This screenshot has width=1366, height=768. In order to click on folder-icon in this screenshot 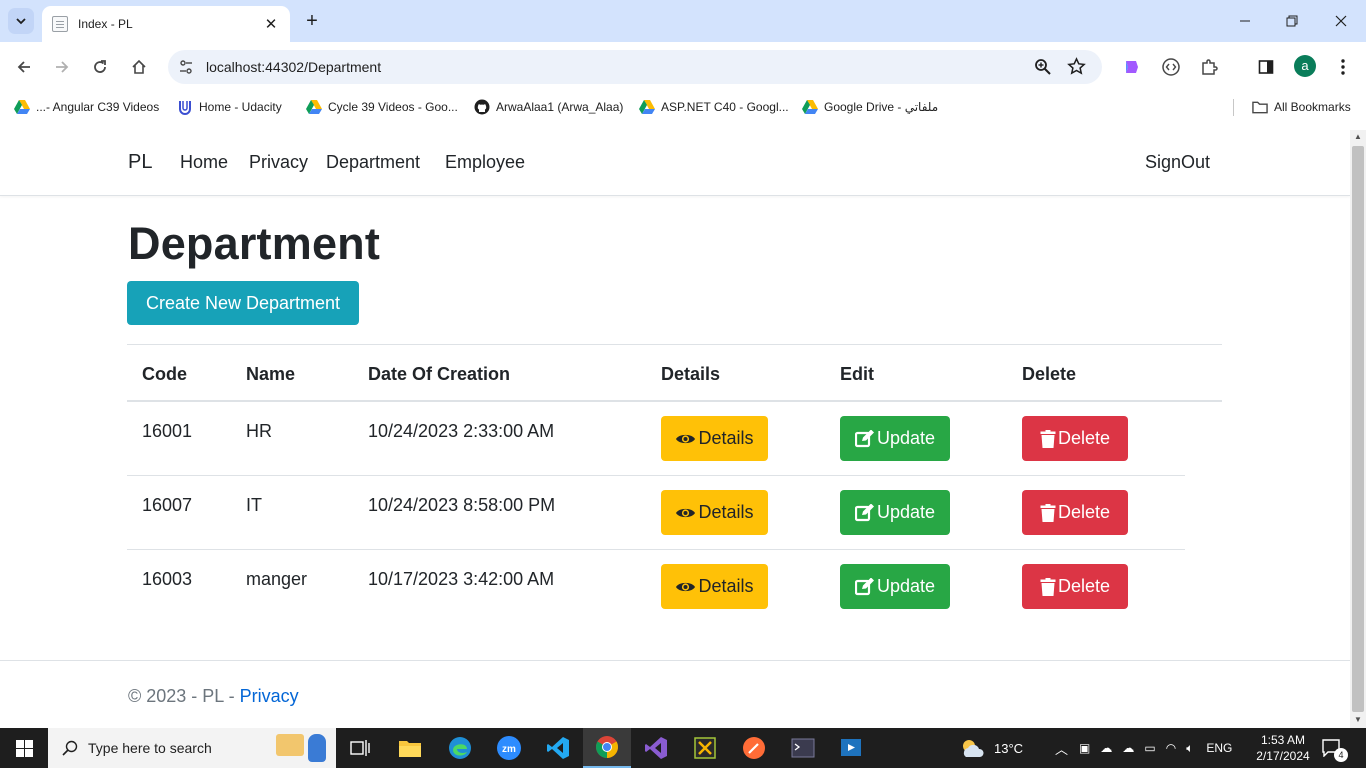, I will do `click(1260, 107)`.